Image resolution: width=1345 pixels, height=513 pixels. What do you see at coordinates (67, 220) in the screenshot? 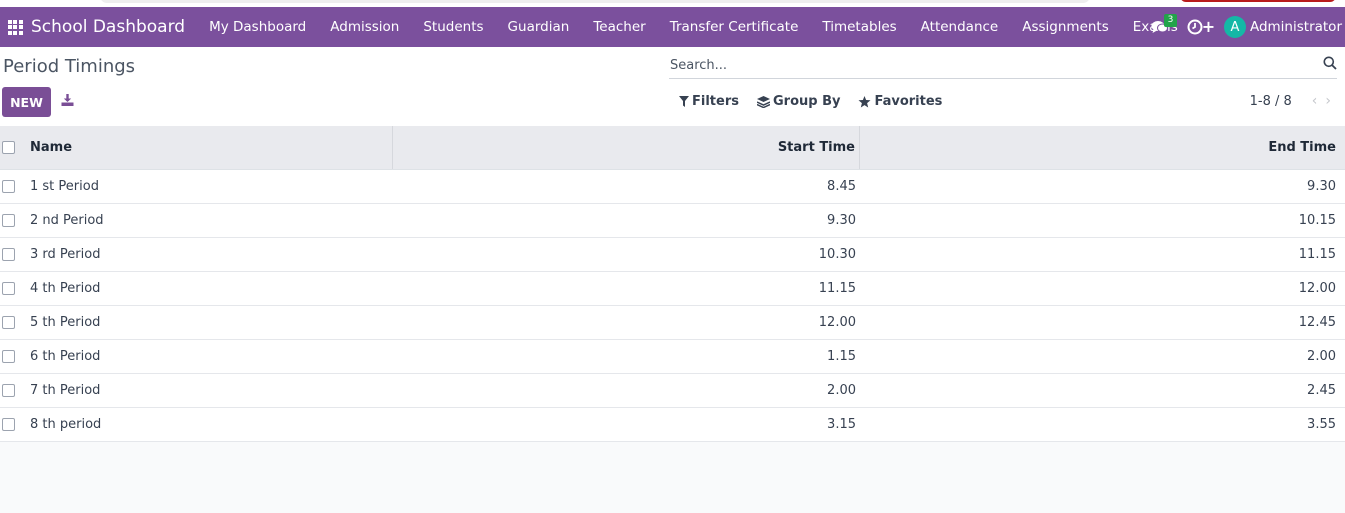
I see `cell-name: 2 nd Period` at bounding box center [67, 220].